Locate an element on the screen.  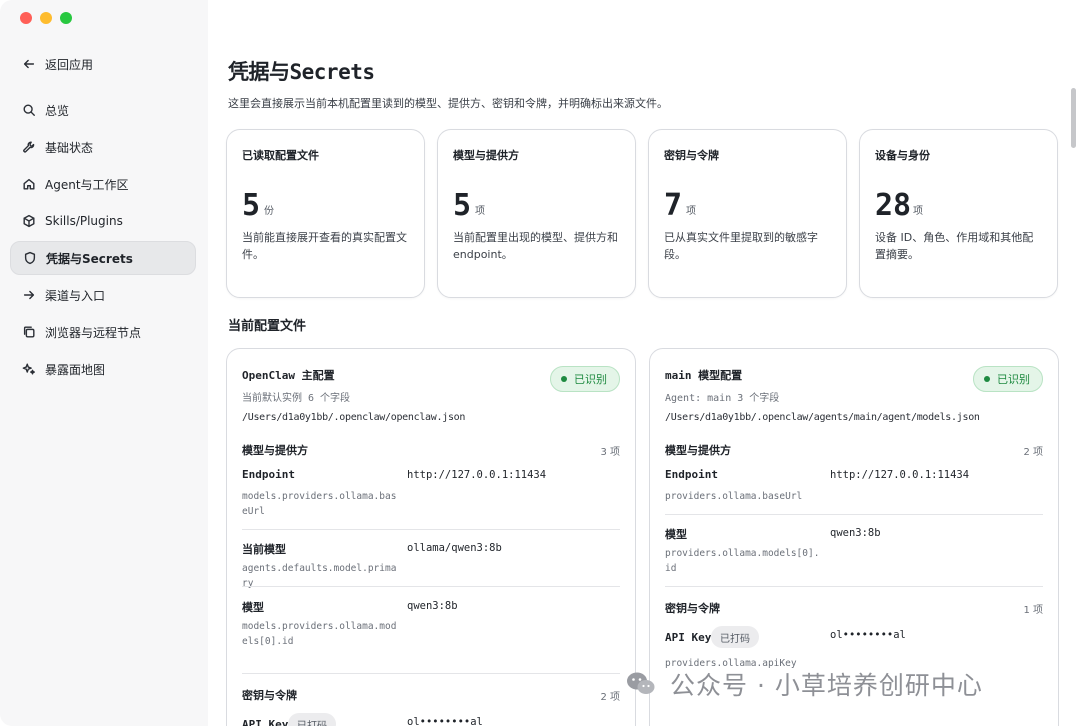
sidebar-item-basic-status: 基础状态 is located at coordinates (103, 147).